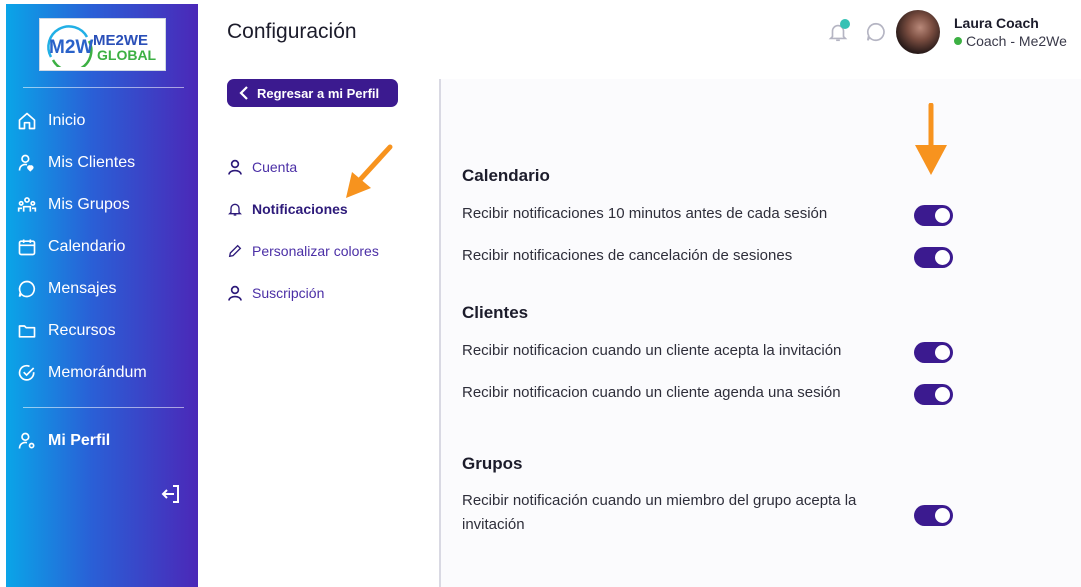 This screenshot has width=1081, height=587. I want to click on sidebar-item-mis-grupos: Mis Grupos, so click(73, 205).